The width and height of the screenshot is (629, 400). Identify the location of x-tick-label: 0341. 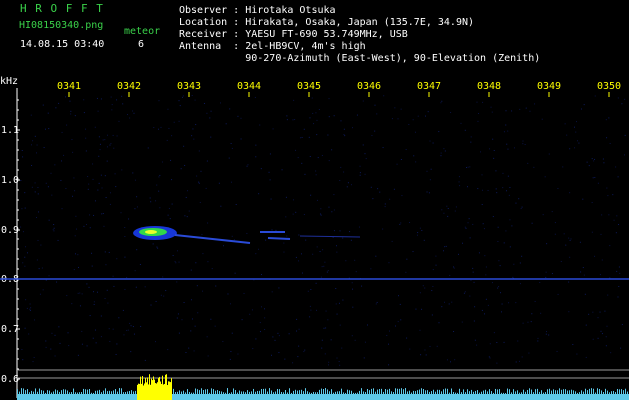
(69, 86).